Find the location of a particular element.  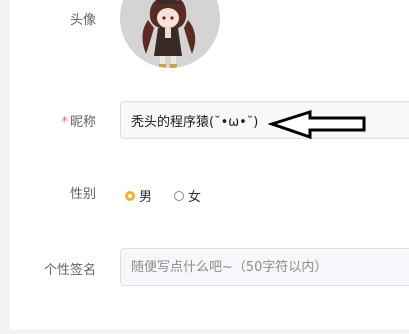

gender-option-female: 女 is located at coordinates (187, 195).